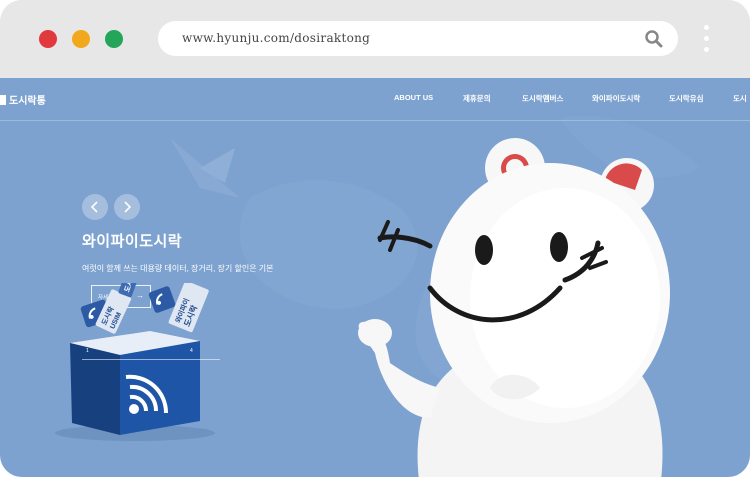 Image resolution: width=750 pixels, height=477 pixels. Describe the element at coordinates (87, 351) in the screenshot. I see `slide-page-start: 1` at that location.